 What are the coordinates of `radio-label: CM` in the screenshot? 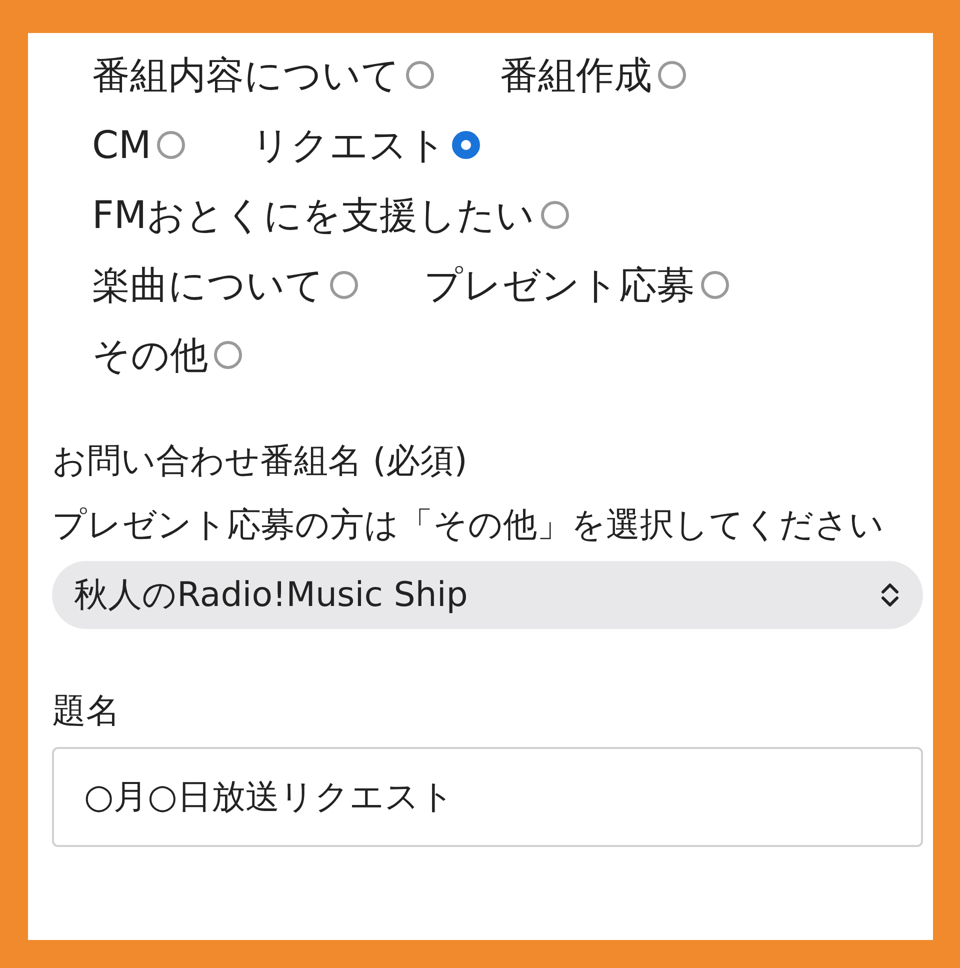 It's located at (122, 145).